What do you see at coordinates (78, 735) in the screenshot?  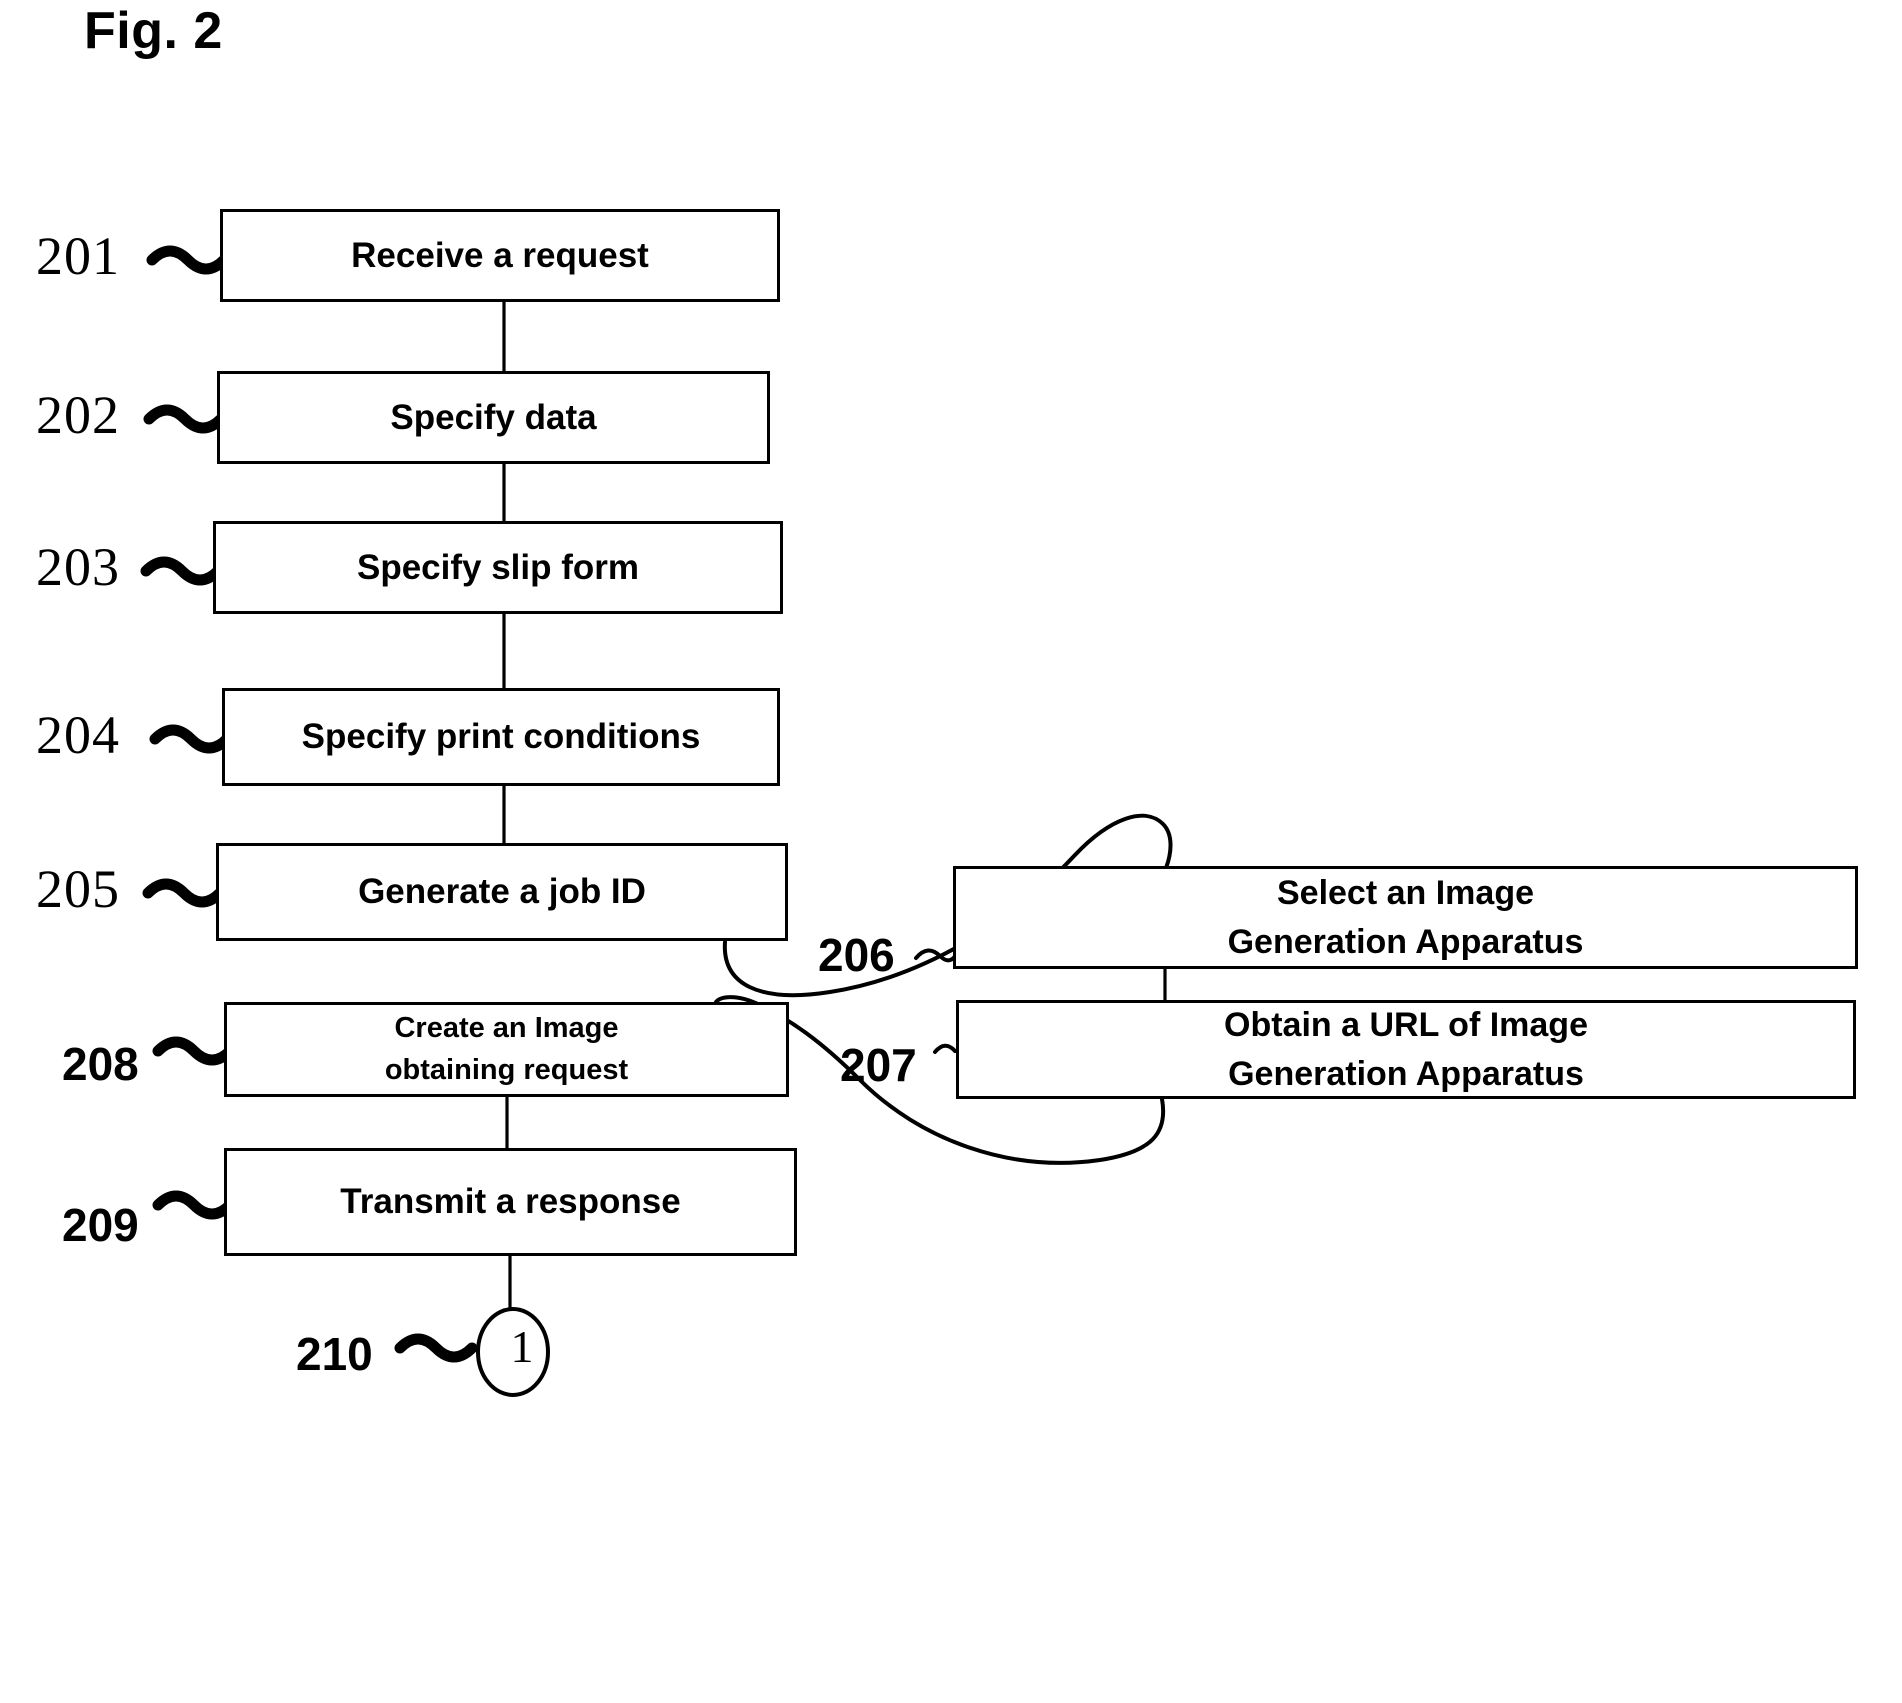 I see `ref-number-204: 204` at bounding box center [78, 735].